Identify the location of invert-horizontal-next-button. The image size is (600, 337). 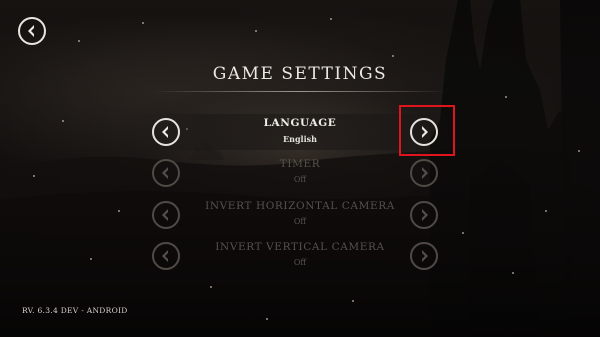
(424, 215).